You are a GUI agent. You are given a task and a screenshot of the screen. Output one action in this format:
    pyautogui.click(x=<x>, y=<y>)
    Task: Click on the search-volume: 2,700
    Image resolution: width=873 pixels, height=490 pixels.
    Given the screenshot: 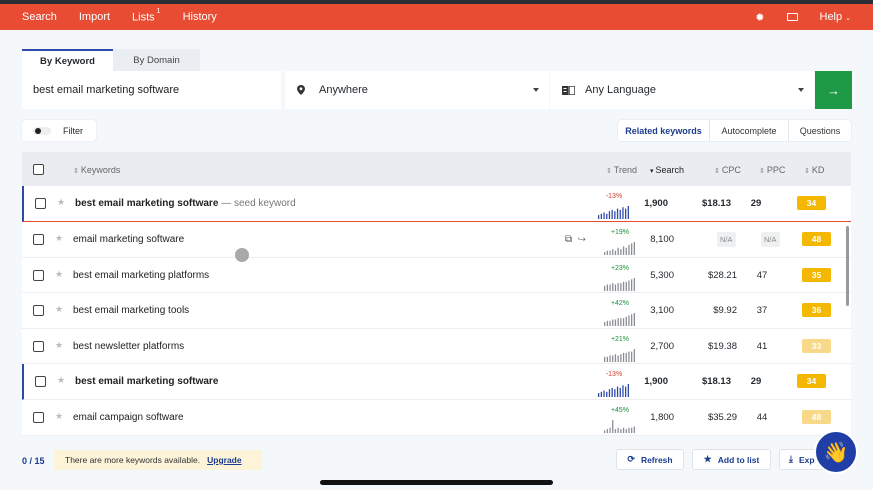 What is the action you would take?
    pyautogui.click(x=662, y=346)
    